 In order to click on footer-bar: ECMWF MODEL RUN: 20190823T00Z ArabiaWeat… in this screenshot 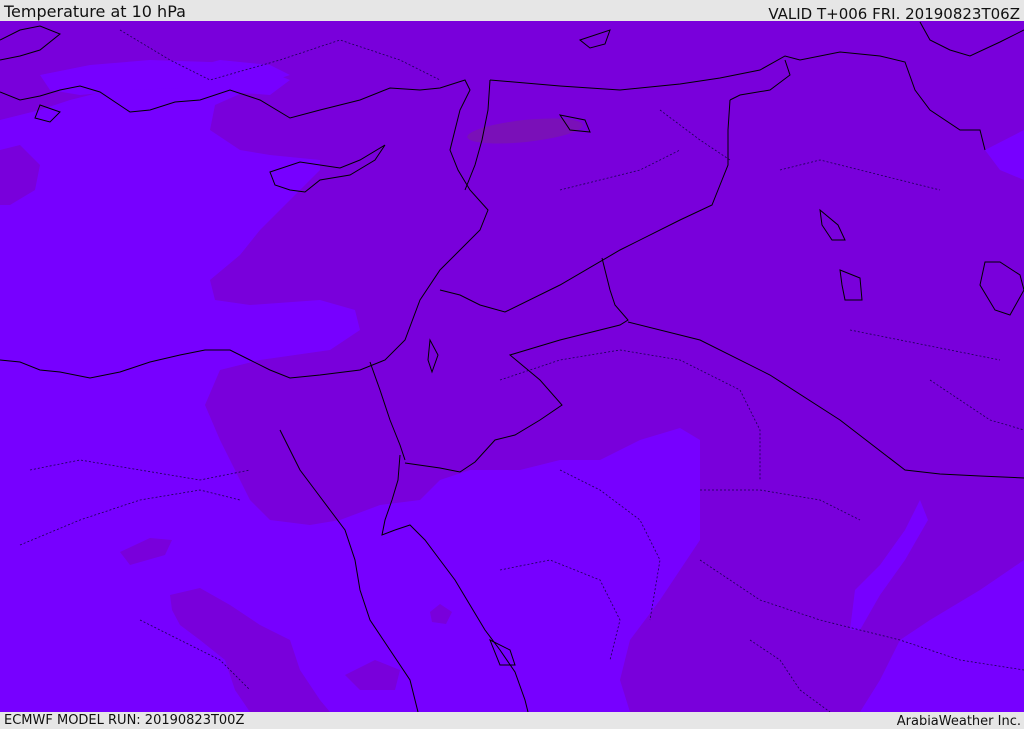, I will do `click(512, 720)`.